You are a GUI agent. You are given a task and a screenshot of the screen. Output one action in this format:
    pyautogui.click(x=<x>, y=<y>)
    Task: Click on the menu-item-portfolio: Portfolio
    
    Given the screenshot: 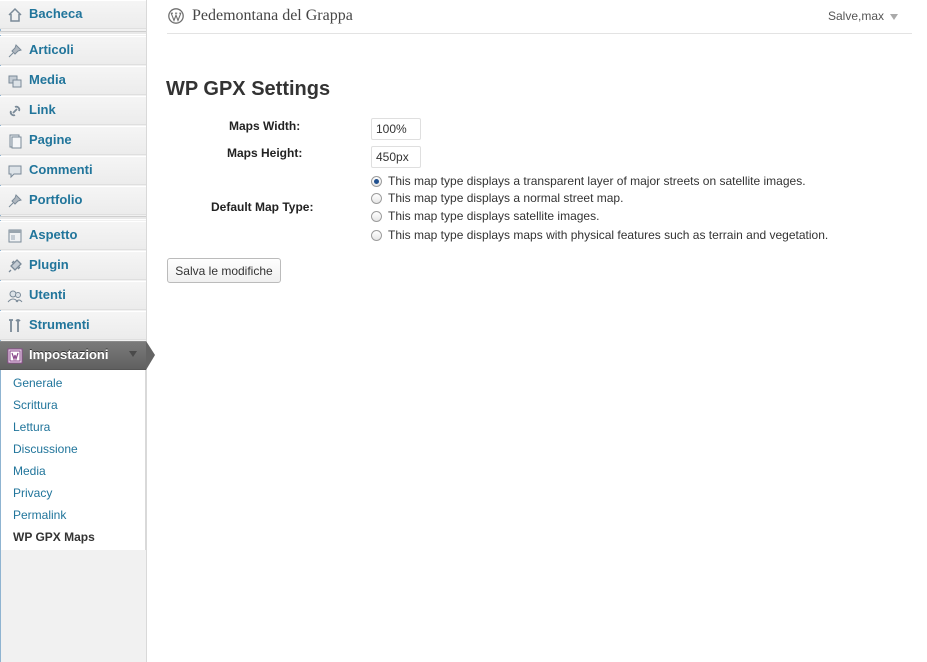 What is the action you would take?
    pyautogui.click(x=73, y=200)
    